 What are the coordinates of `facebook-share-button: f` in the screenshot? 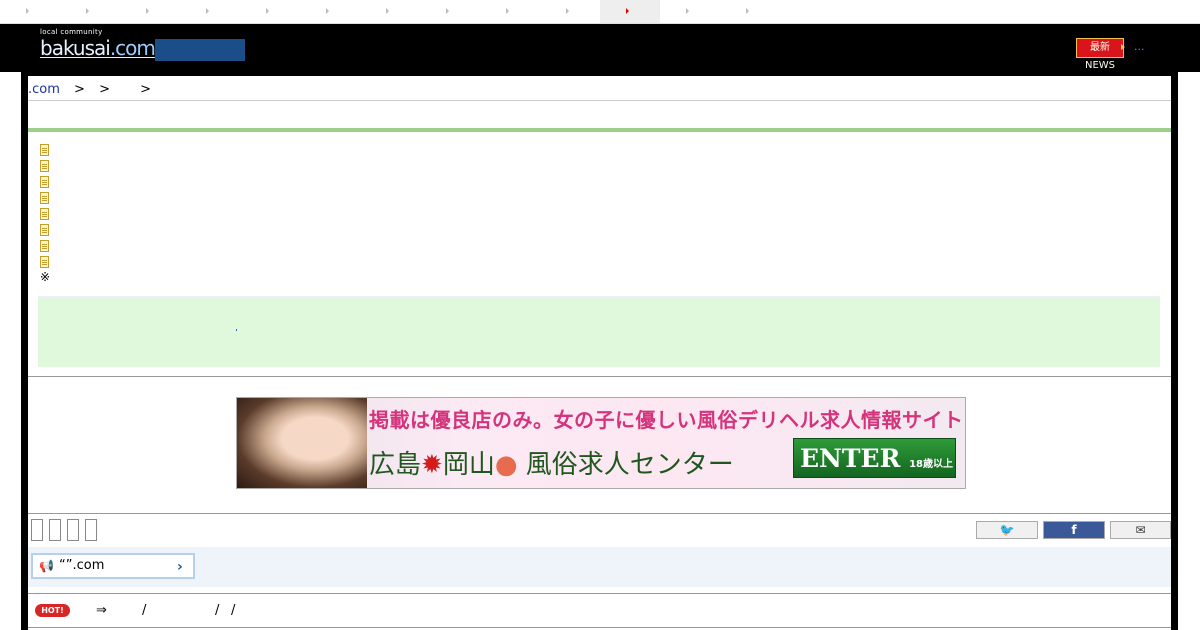 It's located at (1074, 530).